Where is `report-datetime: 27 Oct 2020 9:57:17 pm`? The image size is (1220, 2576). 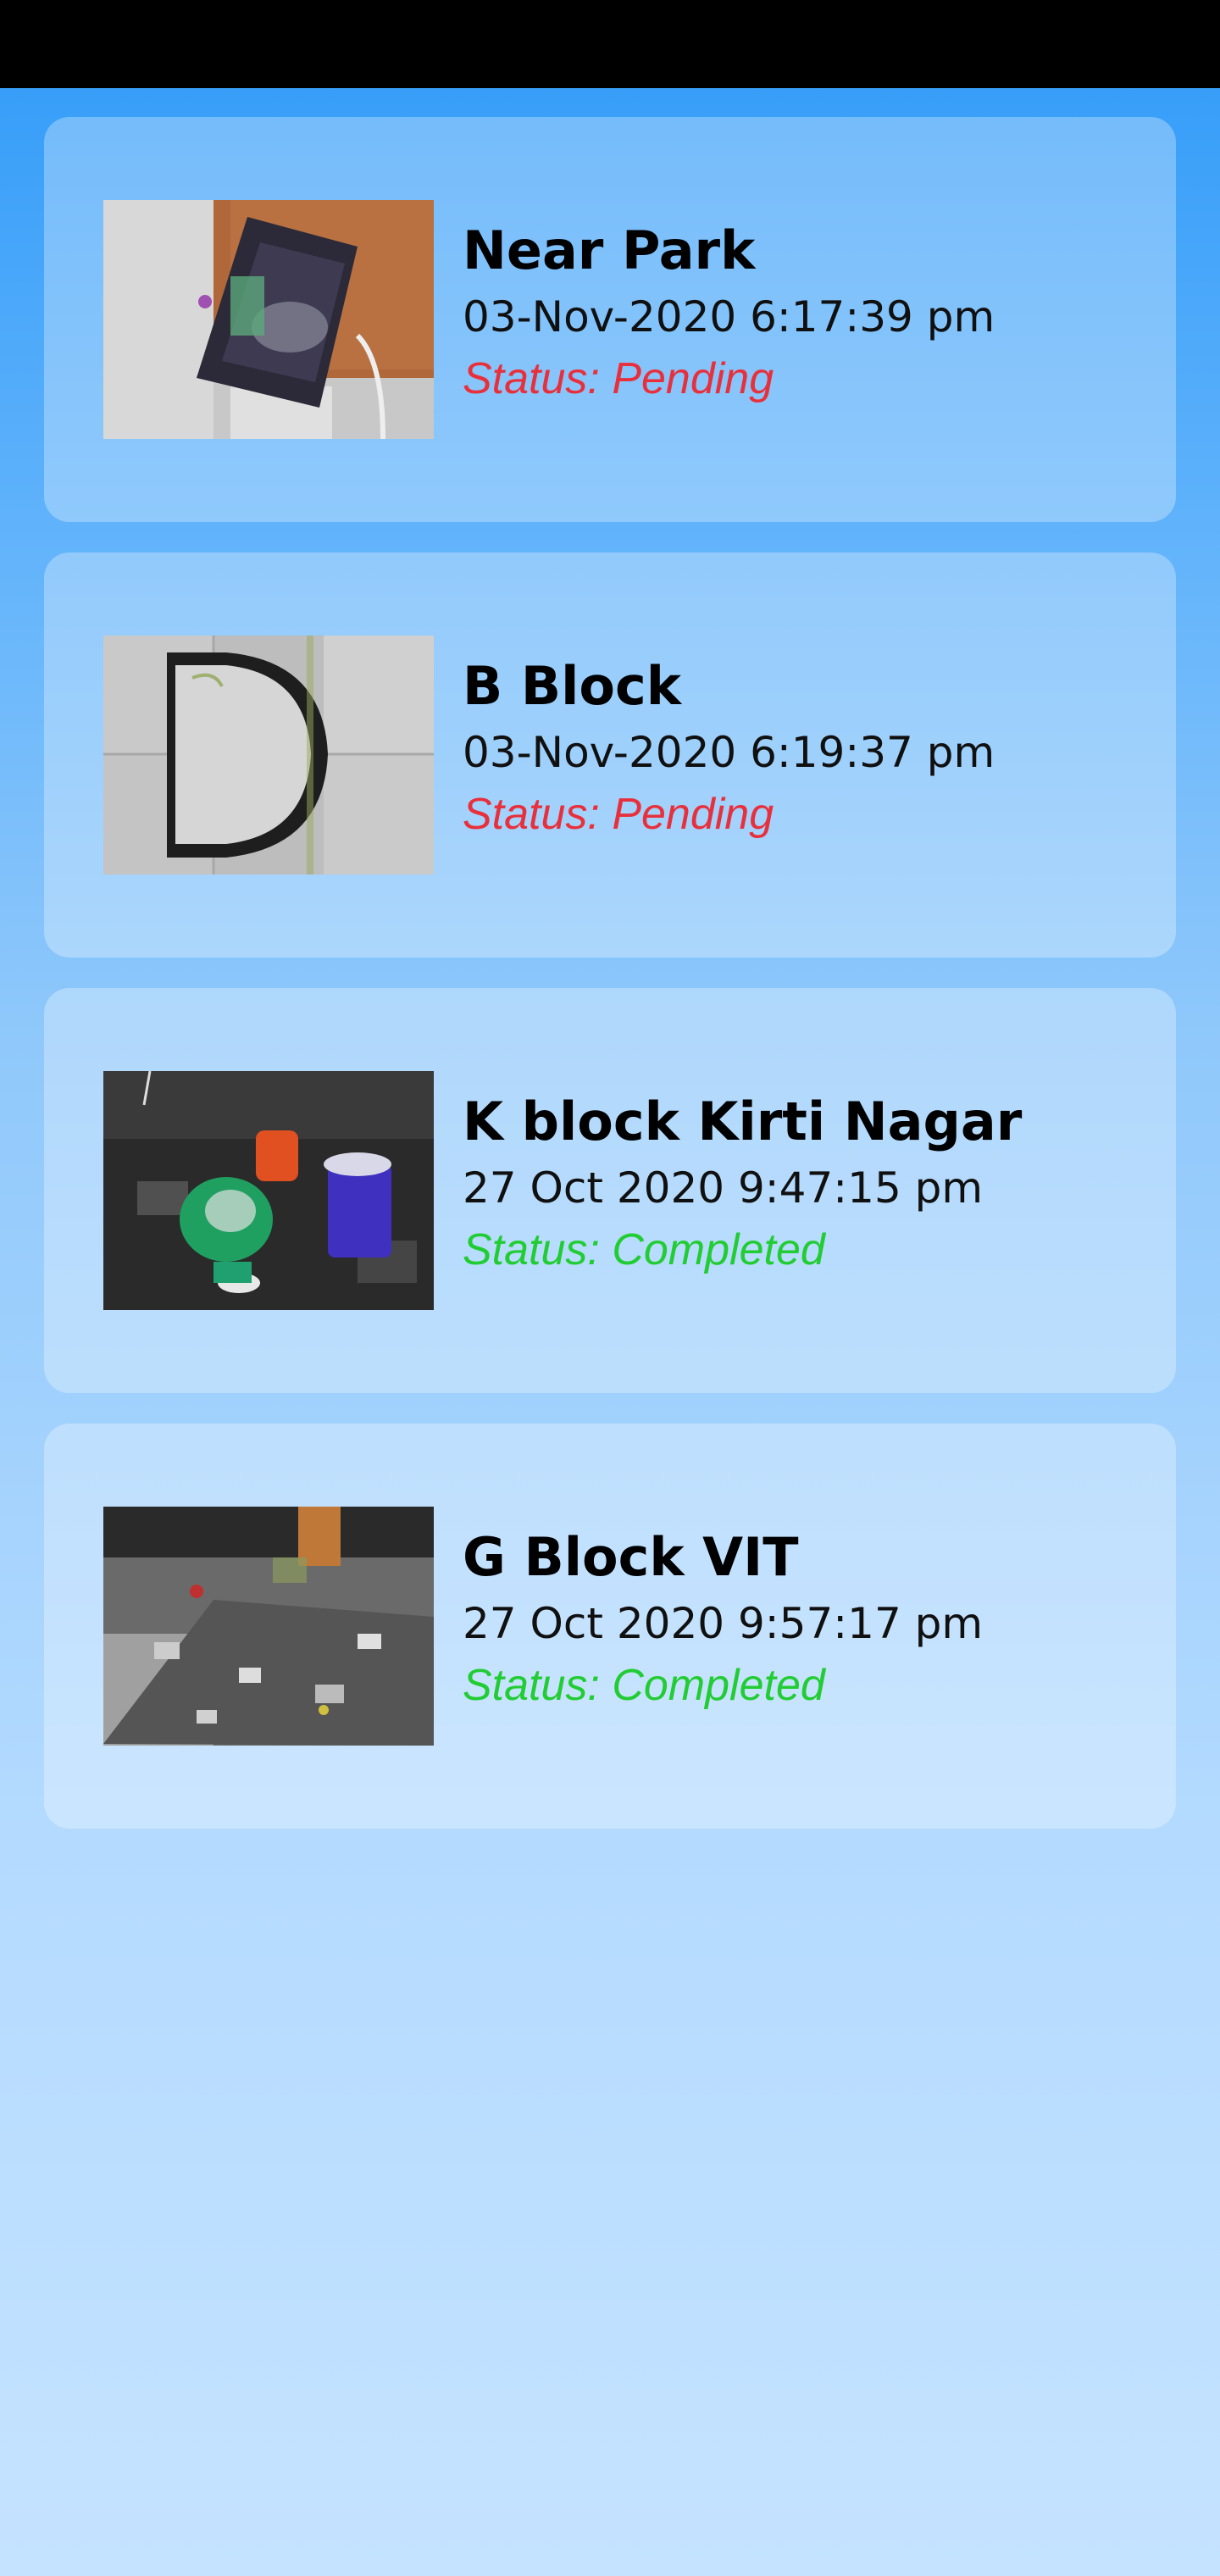
report-datetime: 27 Oct 2020 9:57:17 pm is located at coordinates (723, 1623).